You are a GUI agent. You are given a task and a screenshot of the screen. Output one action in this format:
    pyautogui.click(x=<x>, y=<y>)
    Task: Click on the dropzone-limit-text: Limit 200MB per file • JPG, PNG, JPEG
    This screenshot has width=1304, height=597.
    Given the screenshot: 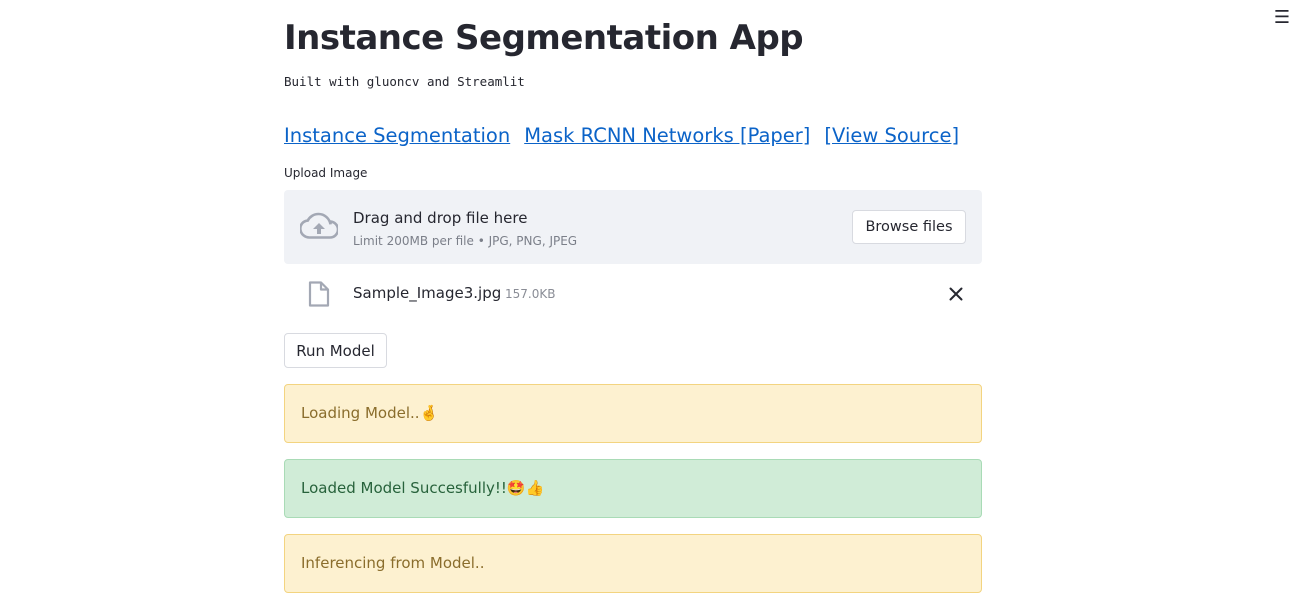 What is the action you would take?
    pyautogui.click(x=465, y=241)
    